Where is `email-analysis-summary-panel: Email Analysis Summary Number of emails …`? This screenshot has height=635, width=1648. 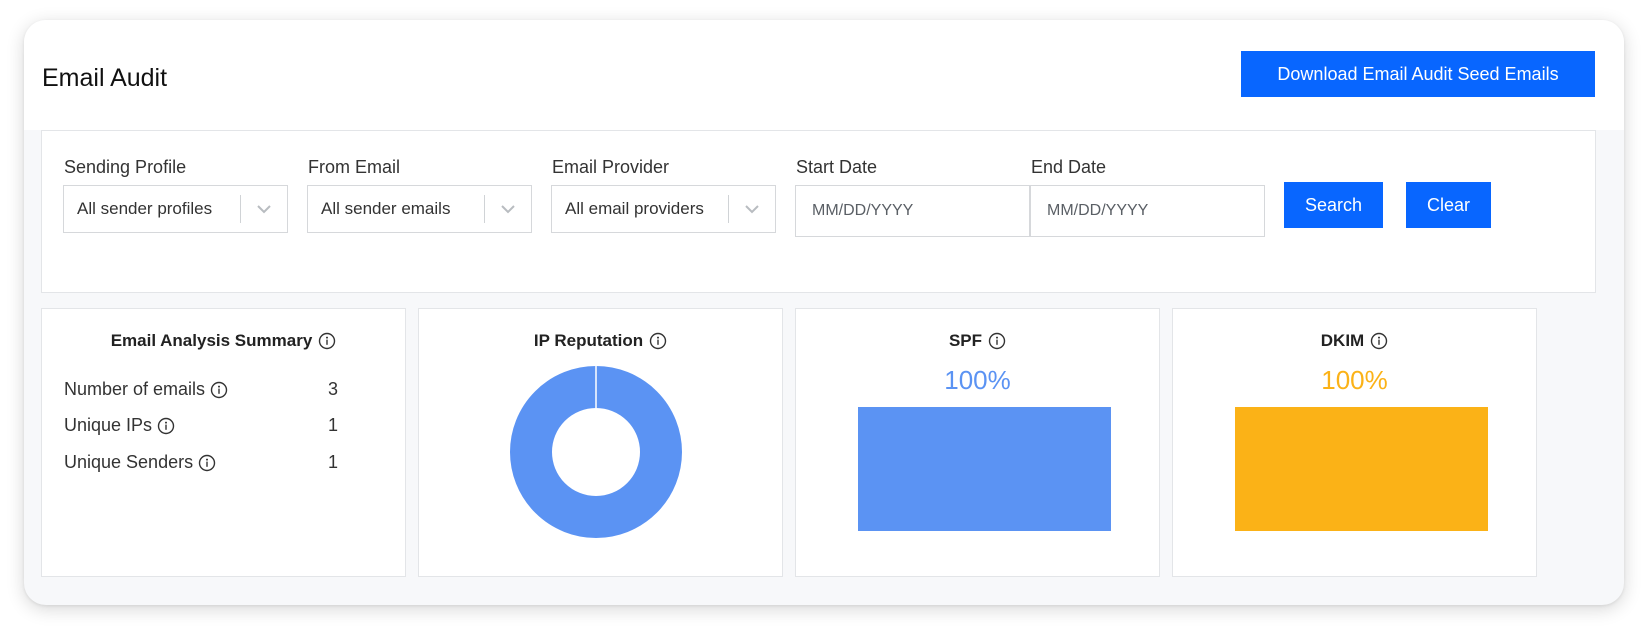 email-analysis-summary-panel: Email Analysis Summary Number of emails … is located at coordinates (223, 442).